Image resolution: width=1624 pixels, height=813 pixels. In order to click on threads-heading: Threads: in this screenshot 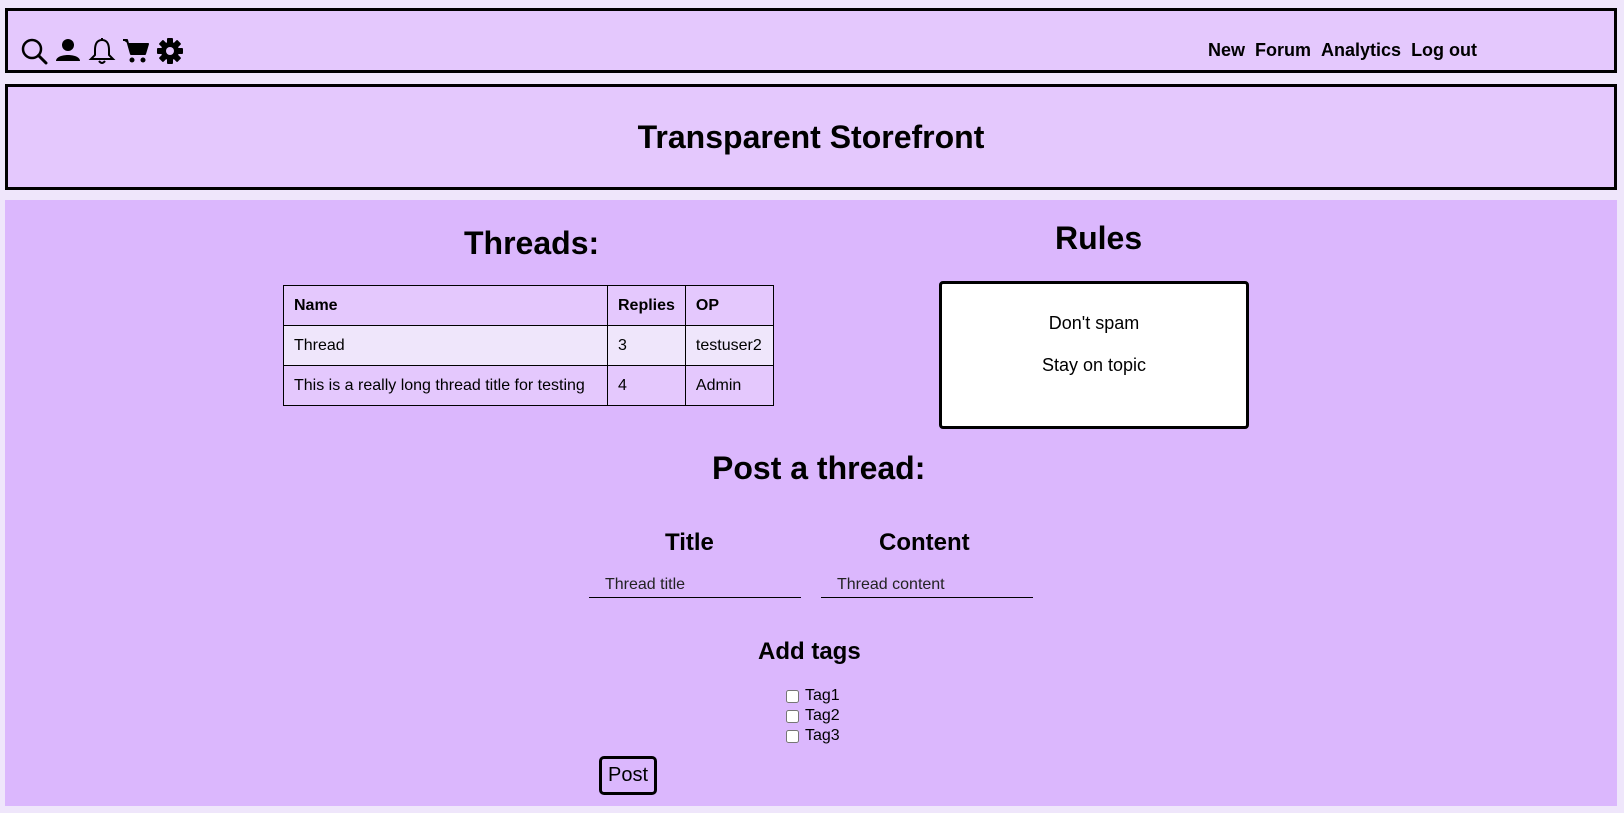, I will do `click(532, 243)`.